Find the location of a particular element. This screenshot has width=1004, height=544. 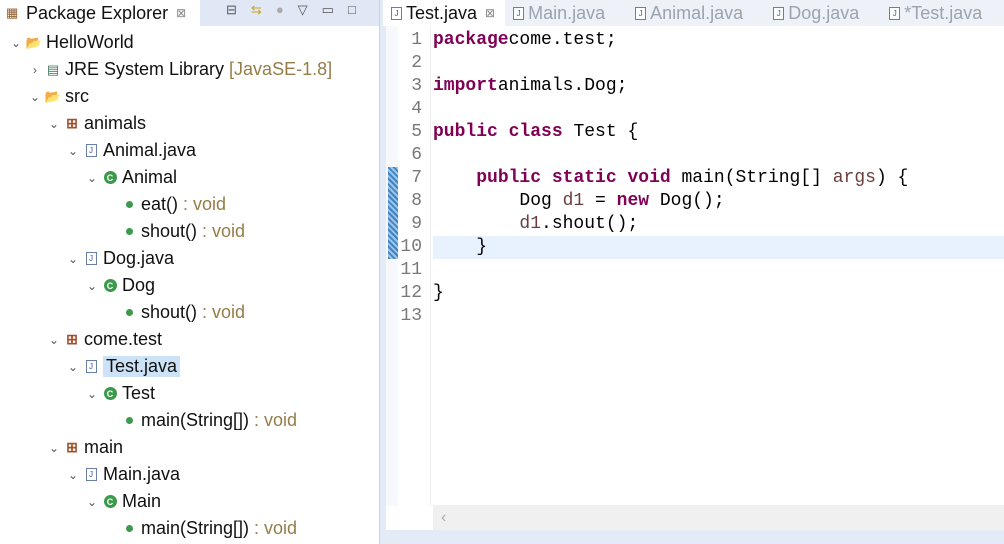

tab-editor-file: J Test.java ⊠ is located at coordinates (444, 13).